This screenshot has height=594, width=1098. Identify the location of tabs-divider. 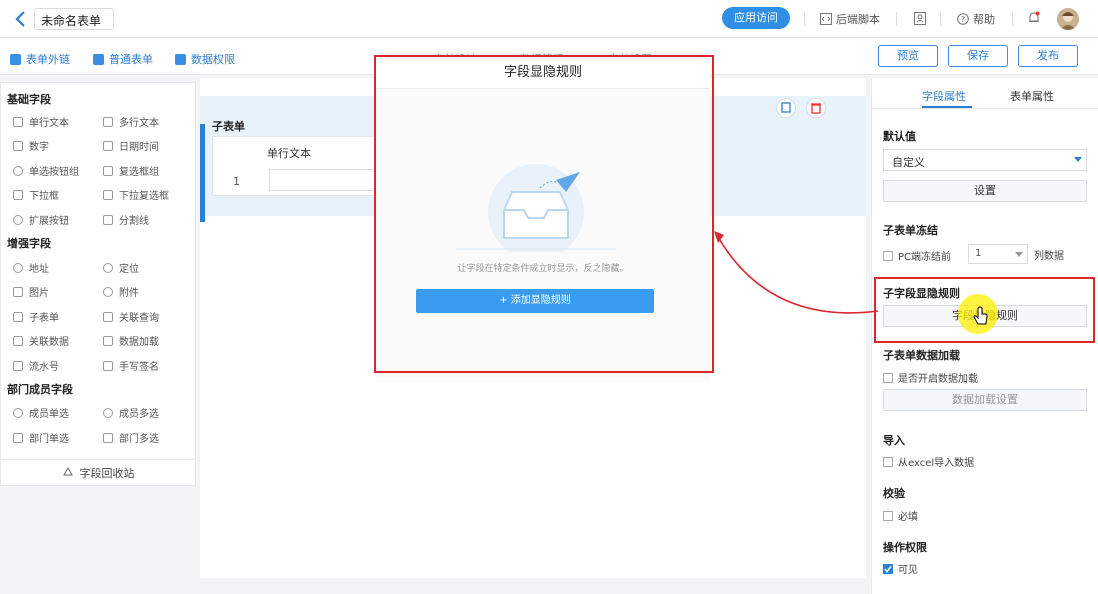
(985, 108).